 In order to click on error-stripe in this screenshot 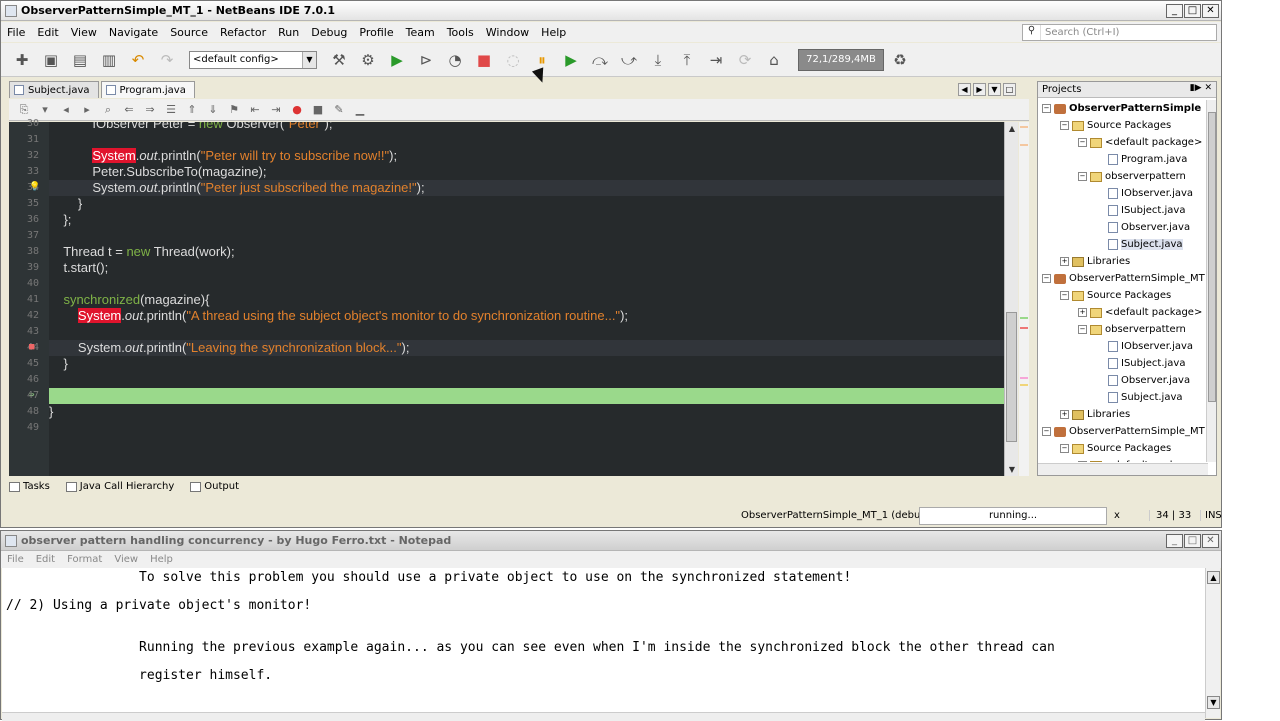, I will do `click(1024, 299)`.